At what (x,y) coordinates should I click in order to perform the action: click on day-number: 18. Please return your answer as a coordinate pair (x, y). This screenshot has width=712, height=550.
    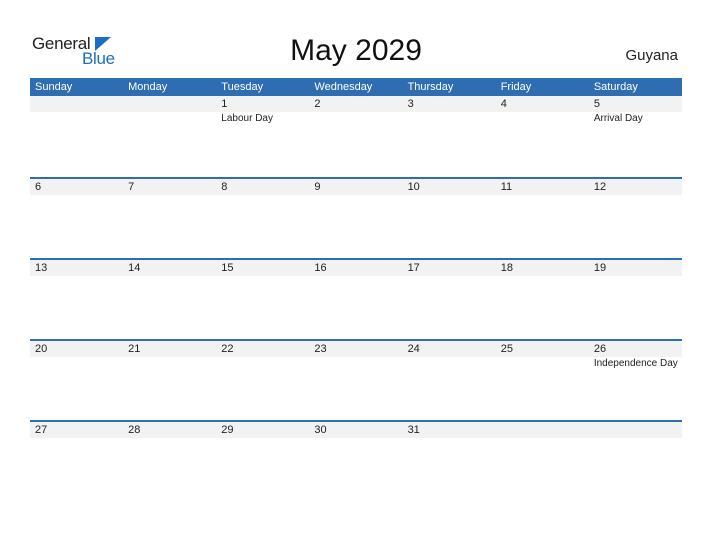
    Looking at the image, I should click on (506, 268).